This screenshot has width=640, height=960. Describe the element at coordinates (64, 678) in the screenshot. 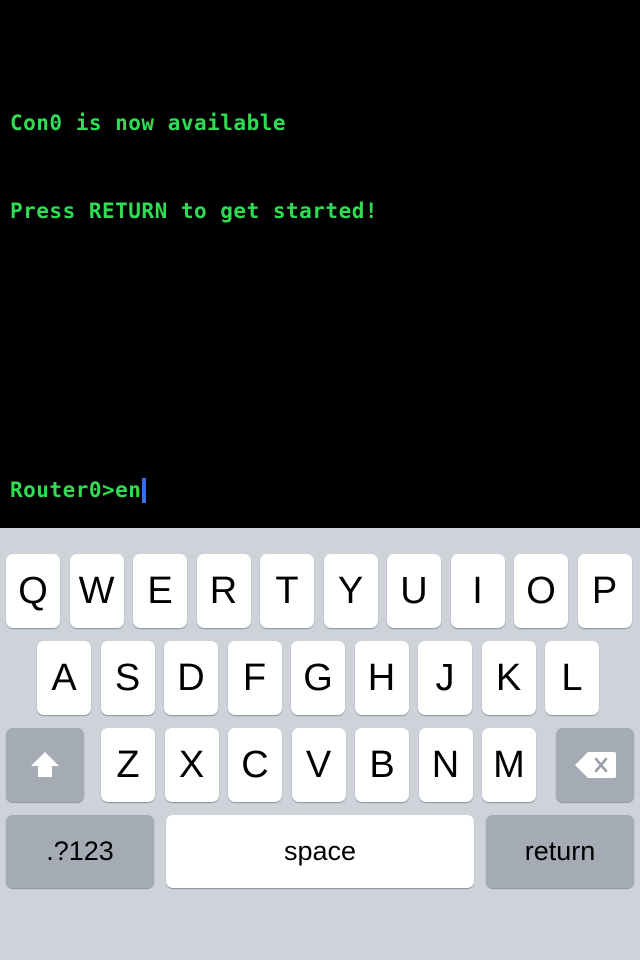

I see `key-a: A` at that location.